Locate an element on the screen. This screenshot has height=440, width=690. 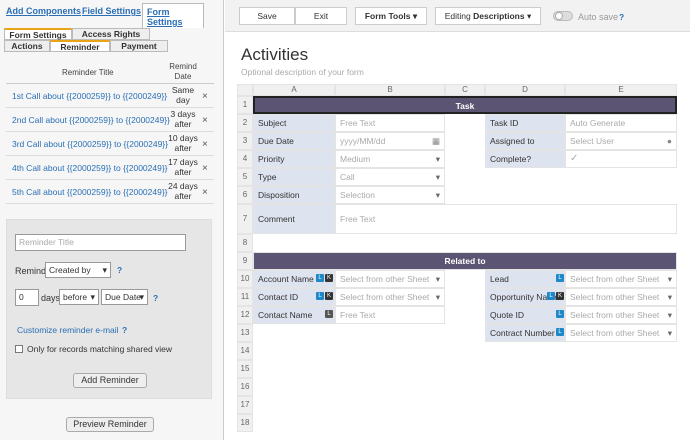
field-label-task-id: Task ID is located at coordinates (525, 123).